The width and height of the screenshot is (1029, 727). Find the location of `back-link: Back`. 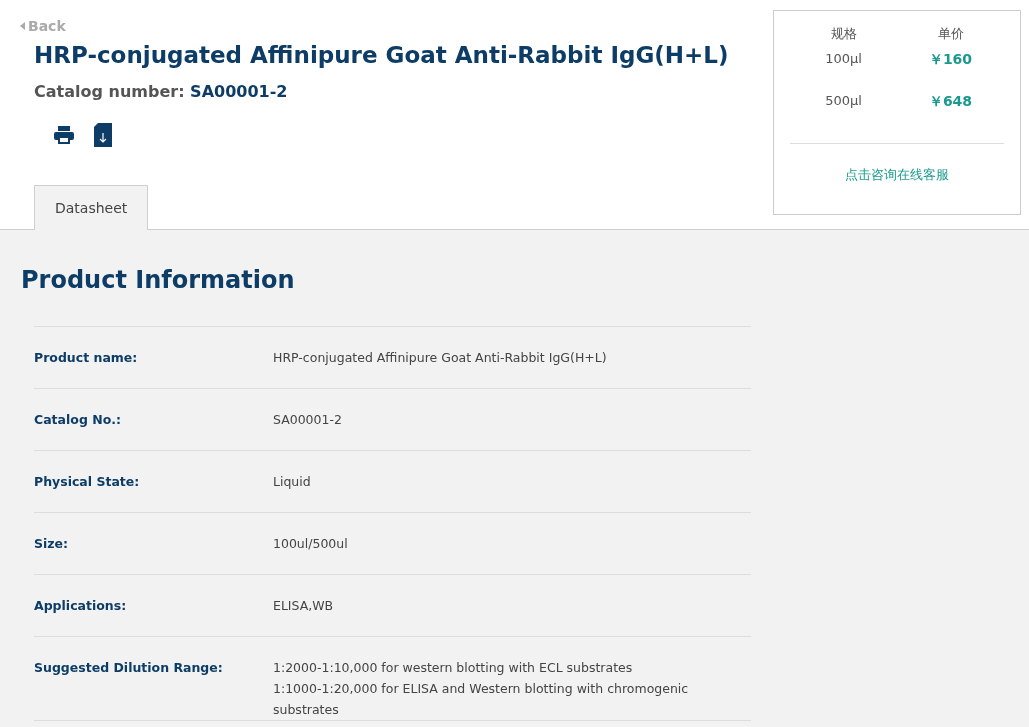

back-link: Back is located at coordinates (43, 26).